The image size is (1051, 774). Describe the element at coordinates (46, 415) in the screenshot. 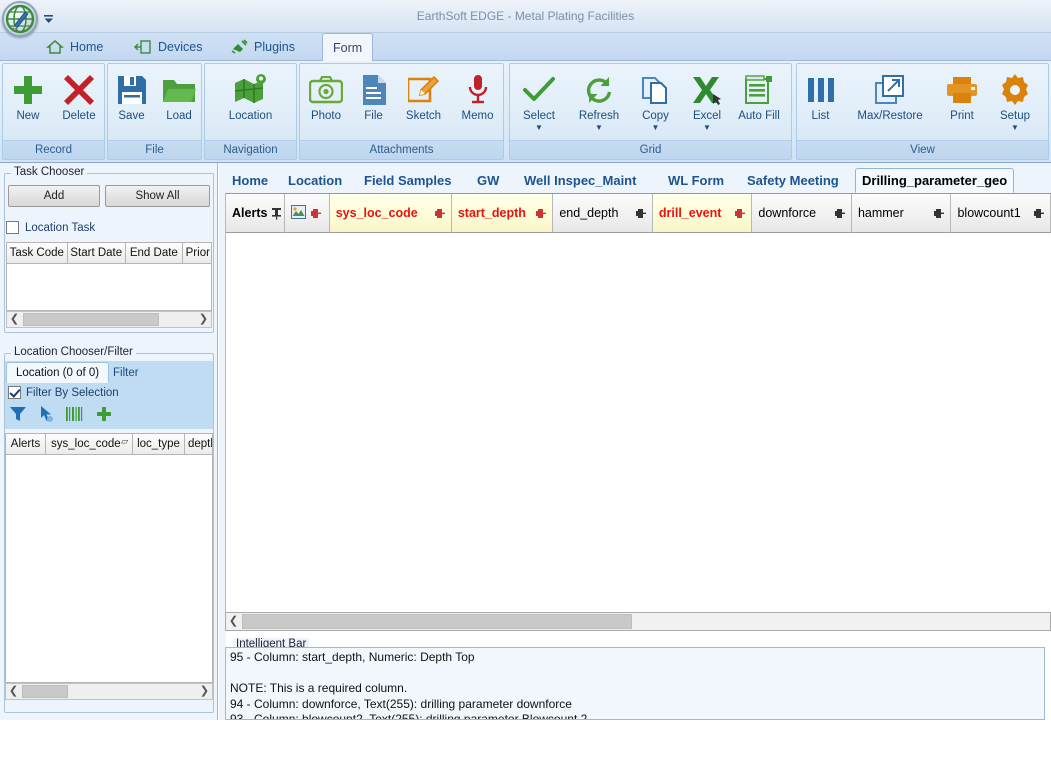

I see `pointer-select-icon` at that location.